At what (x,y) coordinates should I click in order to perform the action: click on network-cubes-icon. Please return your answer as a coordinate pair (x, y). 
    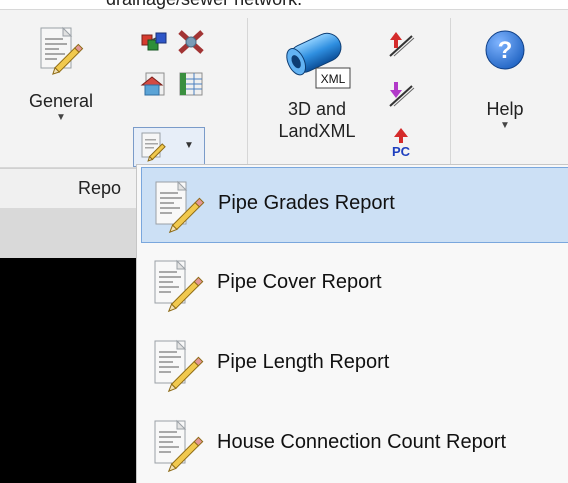
    Looking at the image, I should click on (155, 42).